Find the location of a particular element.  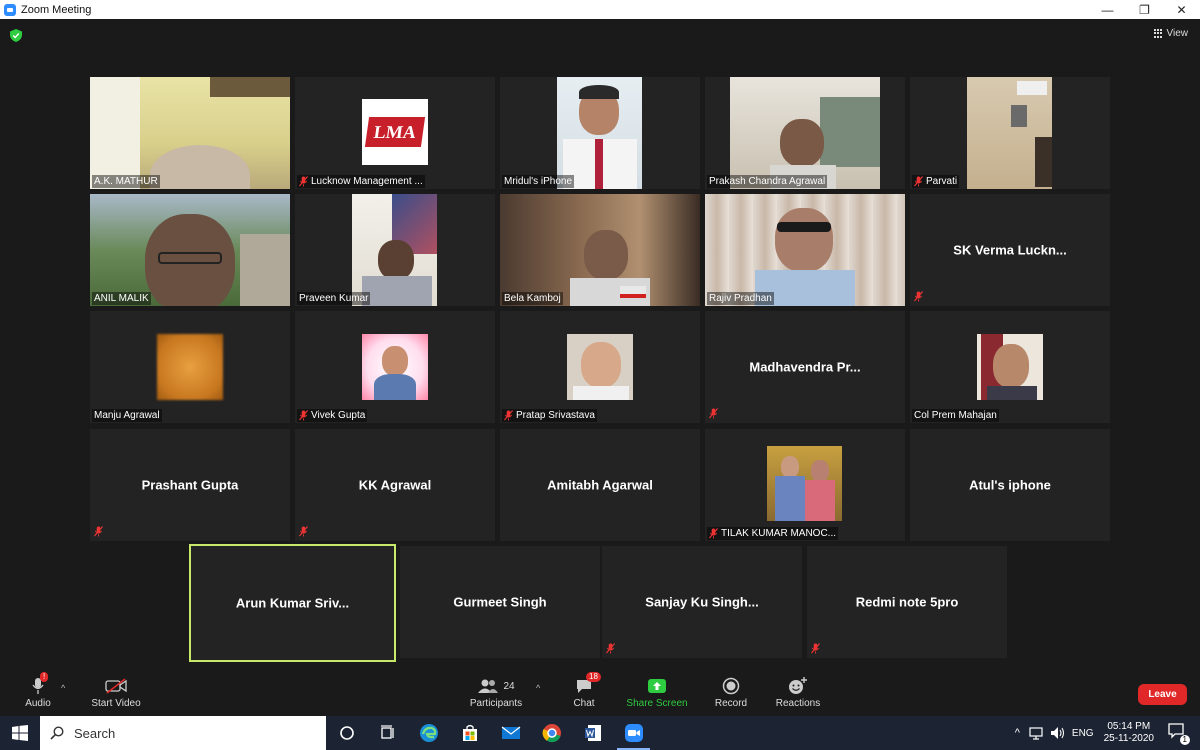

grid-icon is located at coordinates (1158, 33).